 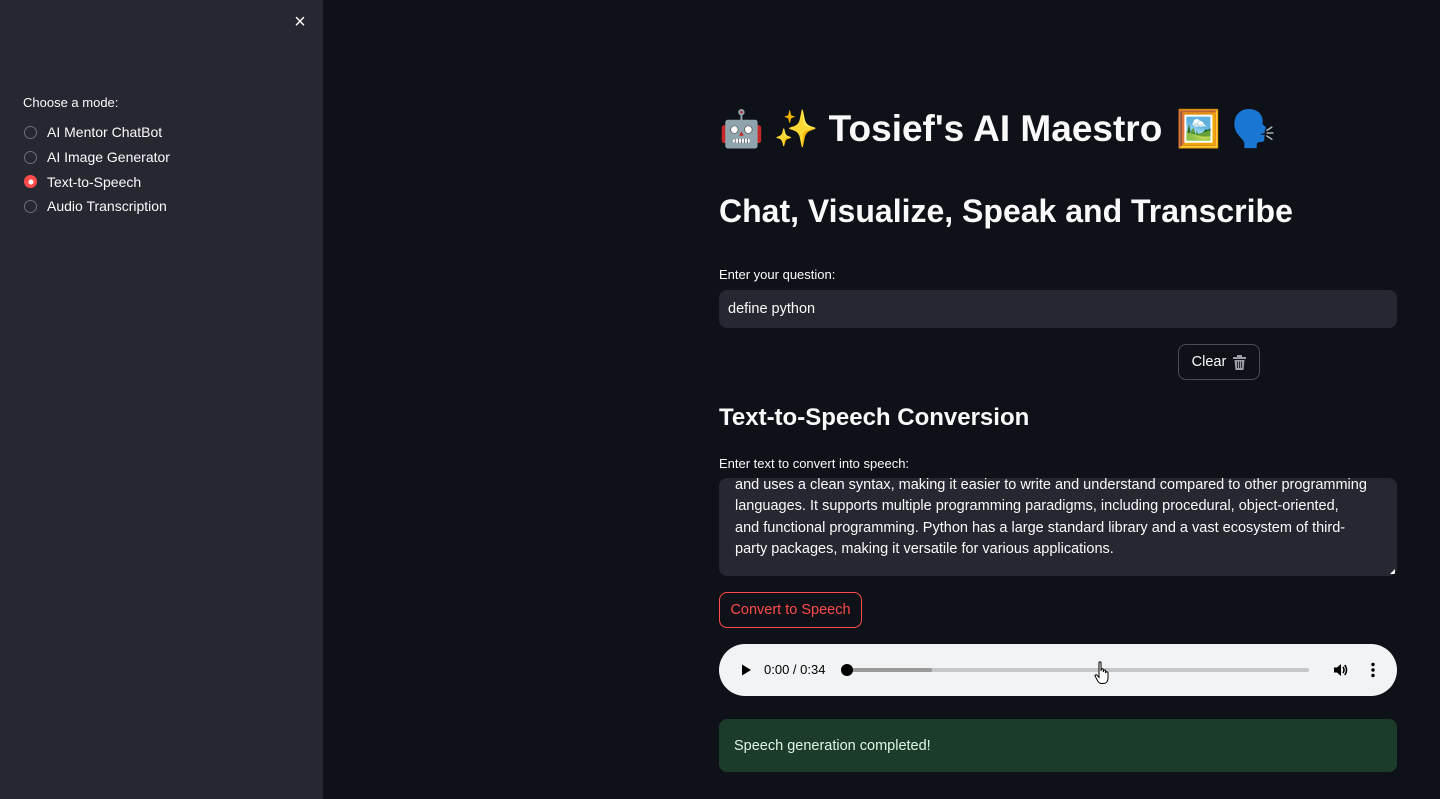 What do you see at coordinates (777, 274) in the screenshot?
I see `question-label: Enter your question:` at bounding box center [777, 274].